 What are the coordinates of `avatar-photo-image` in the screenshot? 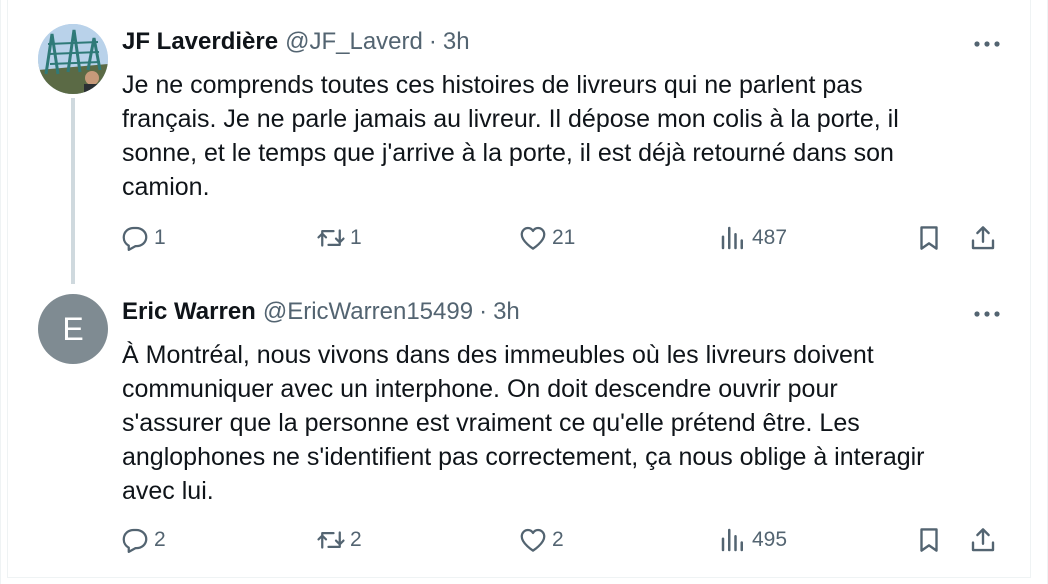 It's located at (73, 59).